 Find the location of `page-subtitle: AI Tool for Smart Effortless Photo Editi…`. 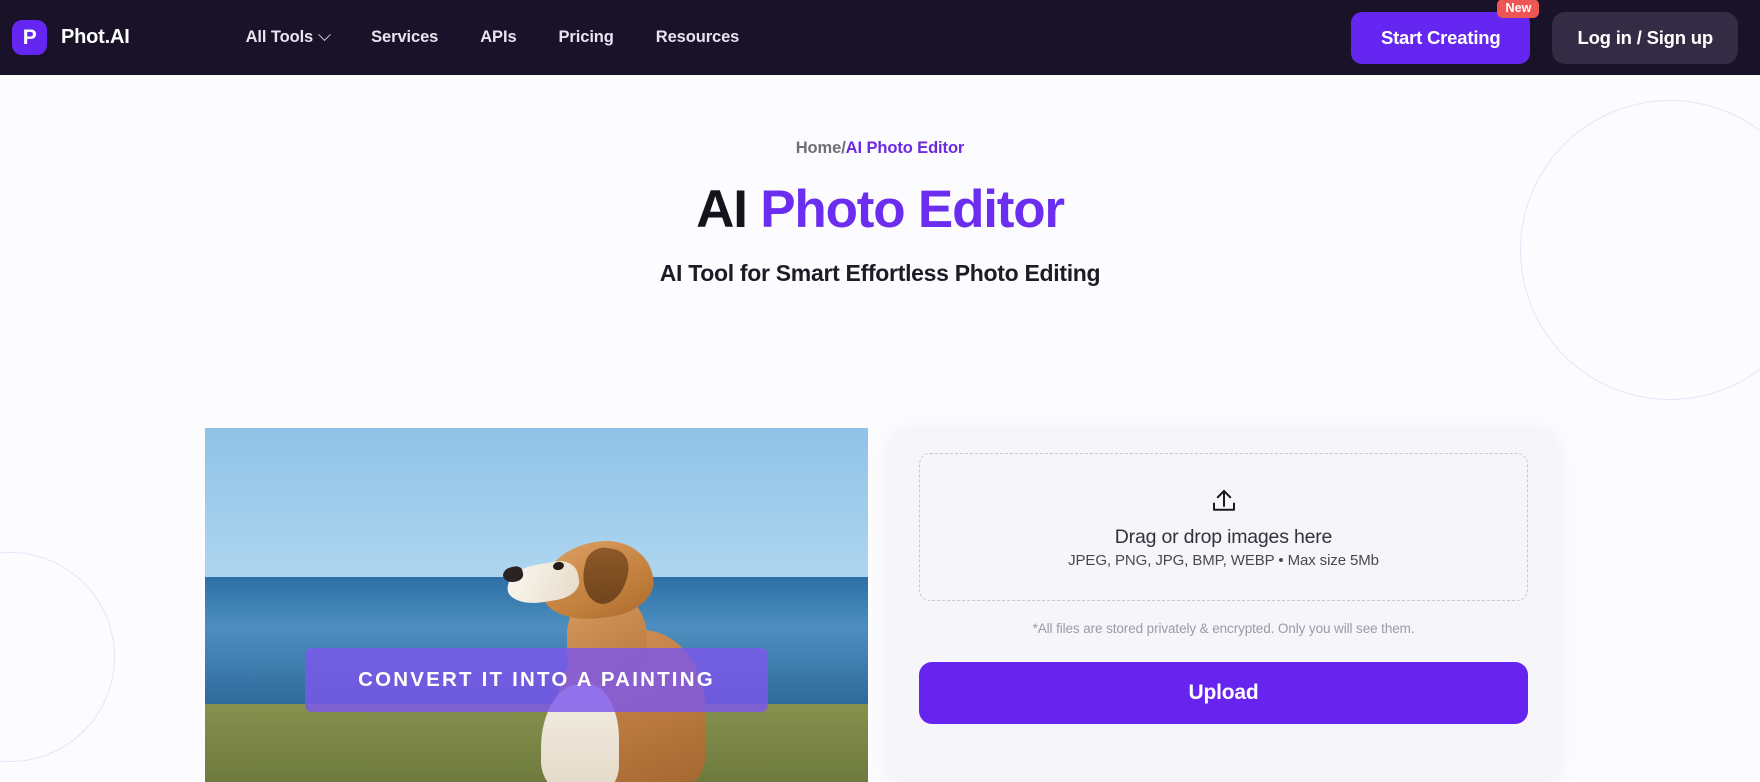

page-subtitle: AI Tool for Smart Effortless Photo Editi… is located at coordinates (880, 272).